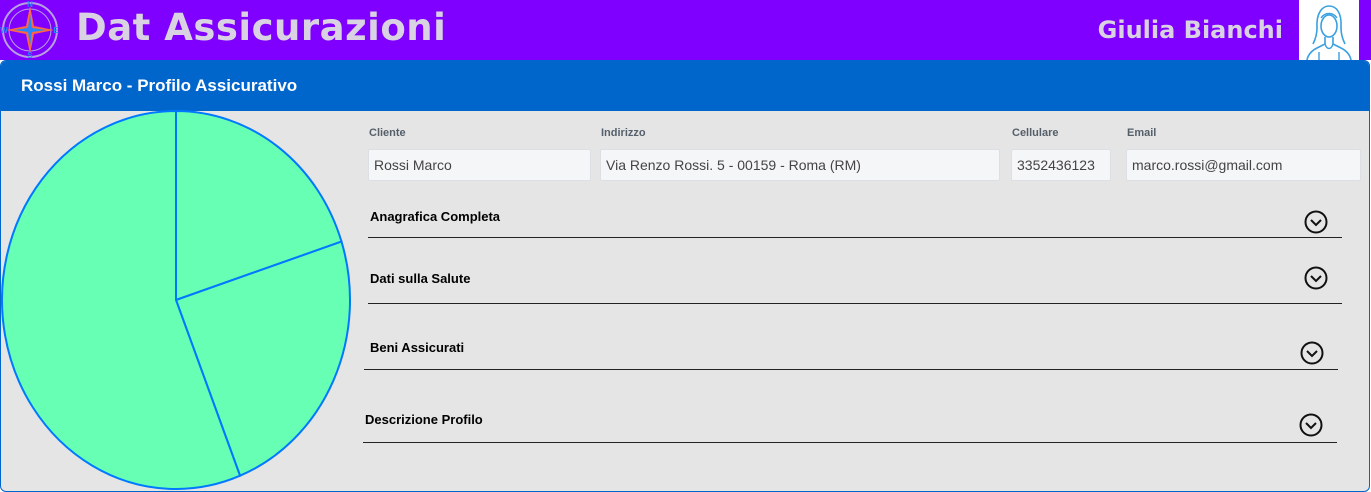 This screenshot has width=1371, height=492. I want to click on section-anagrafica-completa: Anagrafica Completa, so click(855, 217).